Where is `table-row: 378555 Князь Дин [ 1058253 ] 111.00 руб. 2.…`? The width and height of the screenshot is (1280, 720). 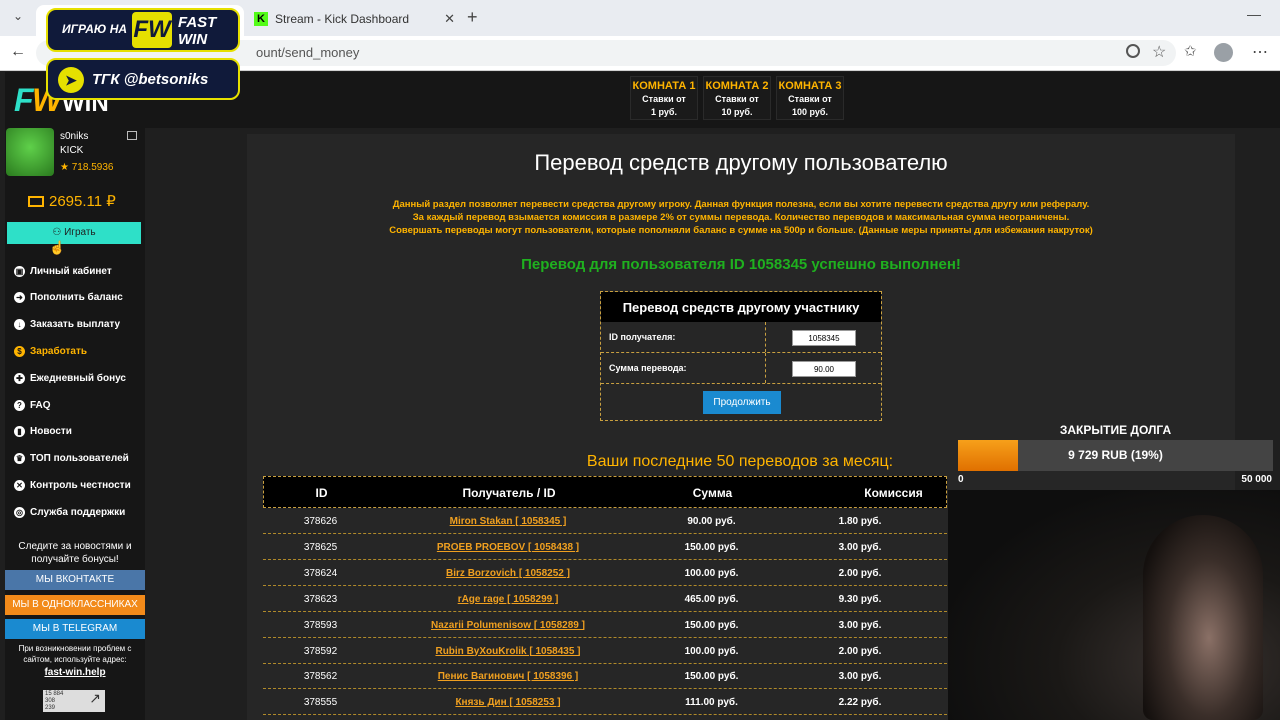 table-row: 378555 Князь Дин [ 1058253 ] 111.00 руб. 2.… is located at coordinates (605, 702).